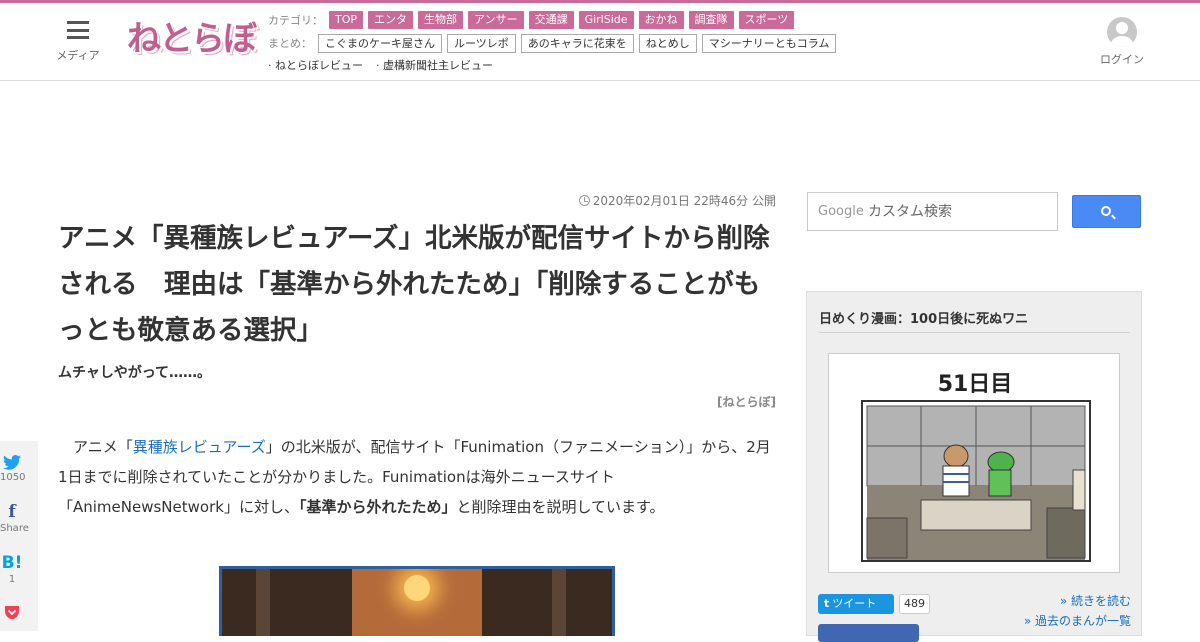 This screenshot has width=1200, height=642. I want to click on site-logo-text: ねとらぼ, so click(192, 39).